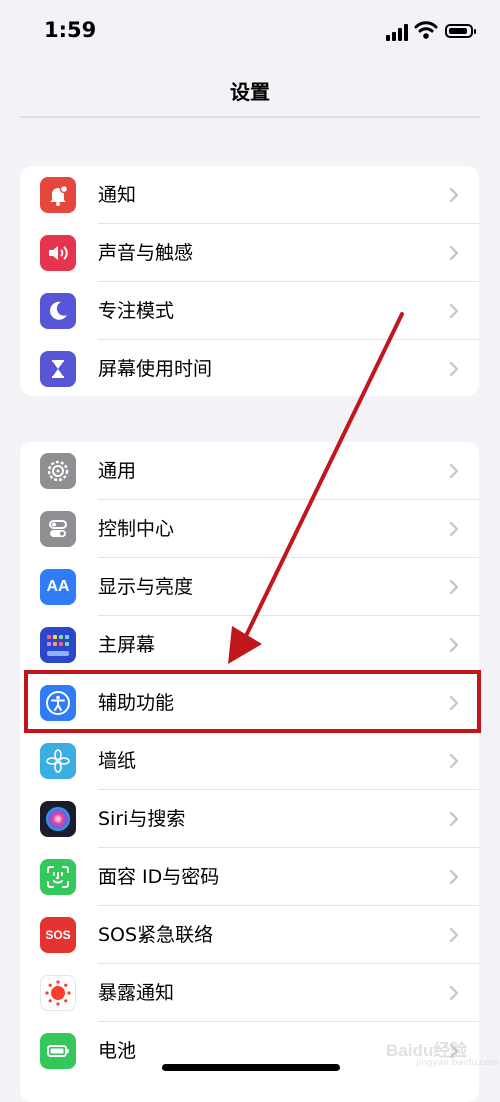  I want to click on settings-row-face-id: 面容 ID与密码, so click(249, 877).